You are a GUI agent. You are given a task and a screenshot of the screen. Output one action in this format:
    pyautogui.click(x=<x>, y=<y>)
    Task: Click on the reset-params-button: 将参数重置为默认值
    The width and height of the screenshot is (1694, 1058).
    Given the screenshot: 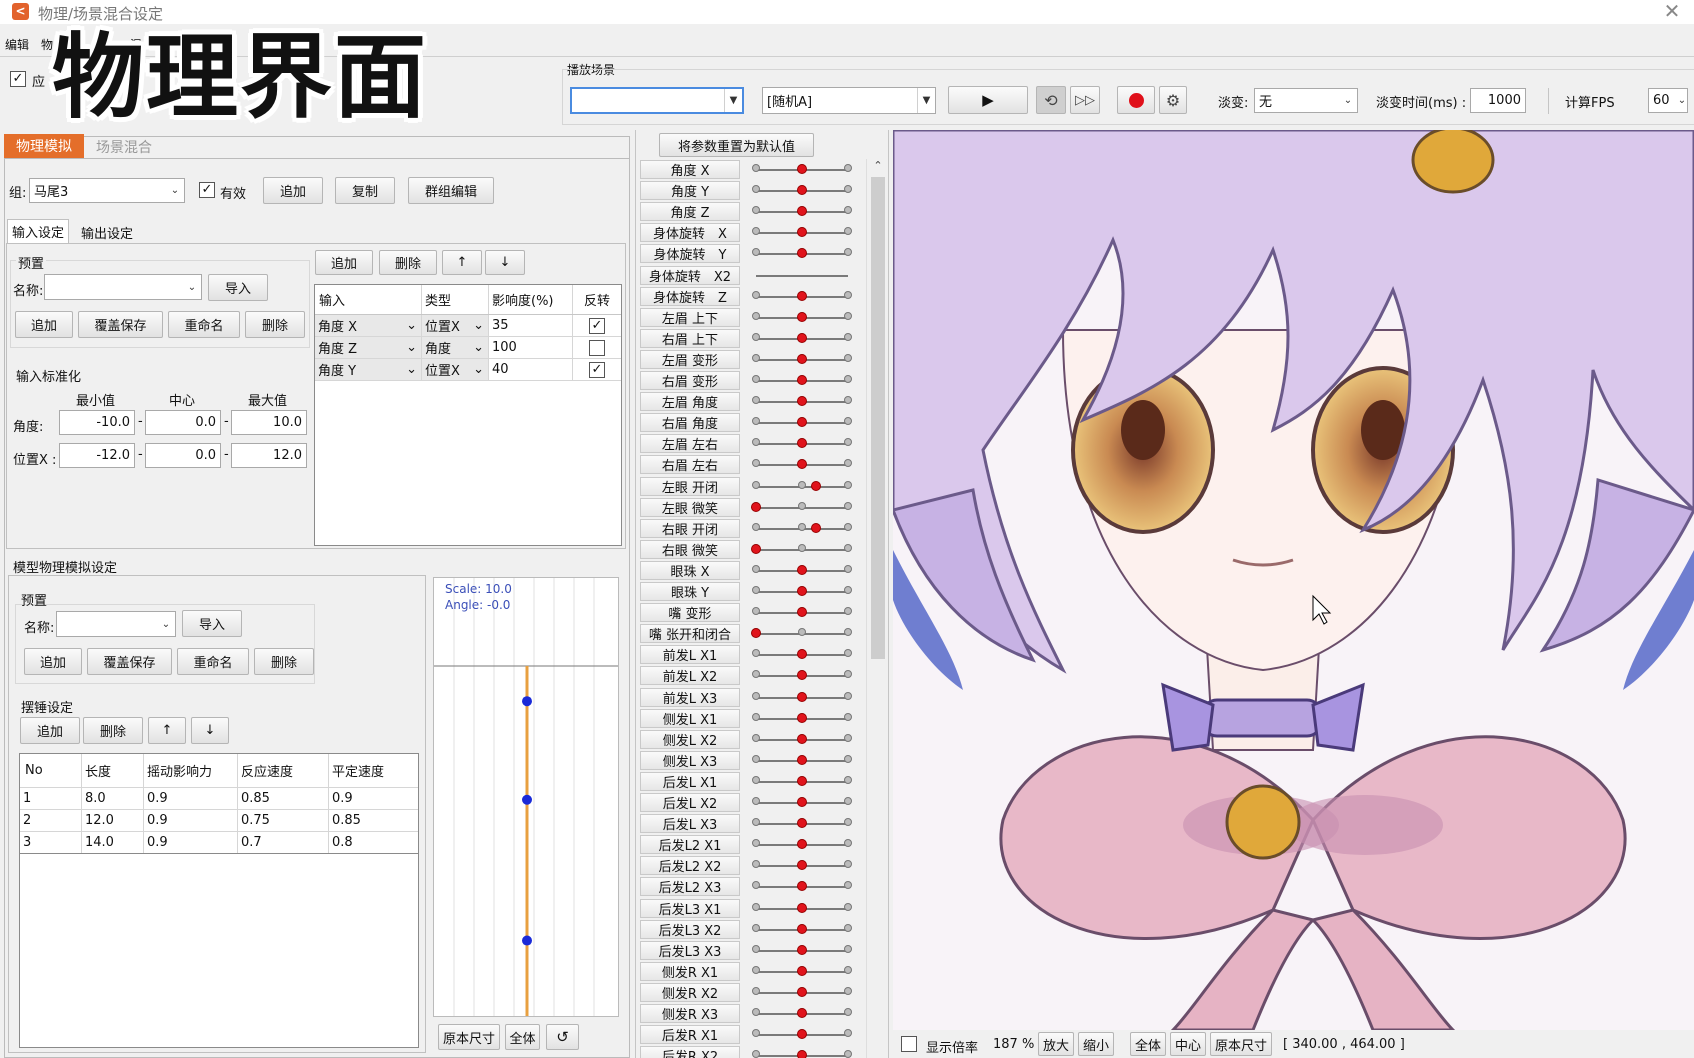 What is the action you would take?
    pyautogui.click(x=736, y=145)
    